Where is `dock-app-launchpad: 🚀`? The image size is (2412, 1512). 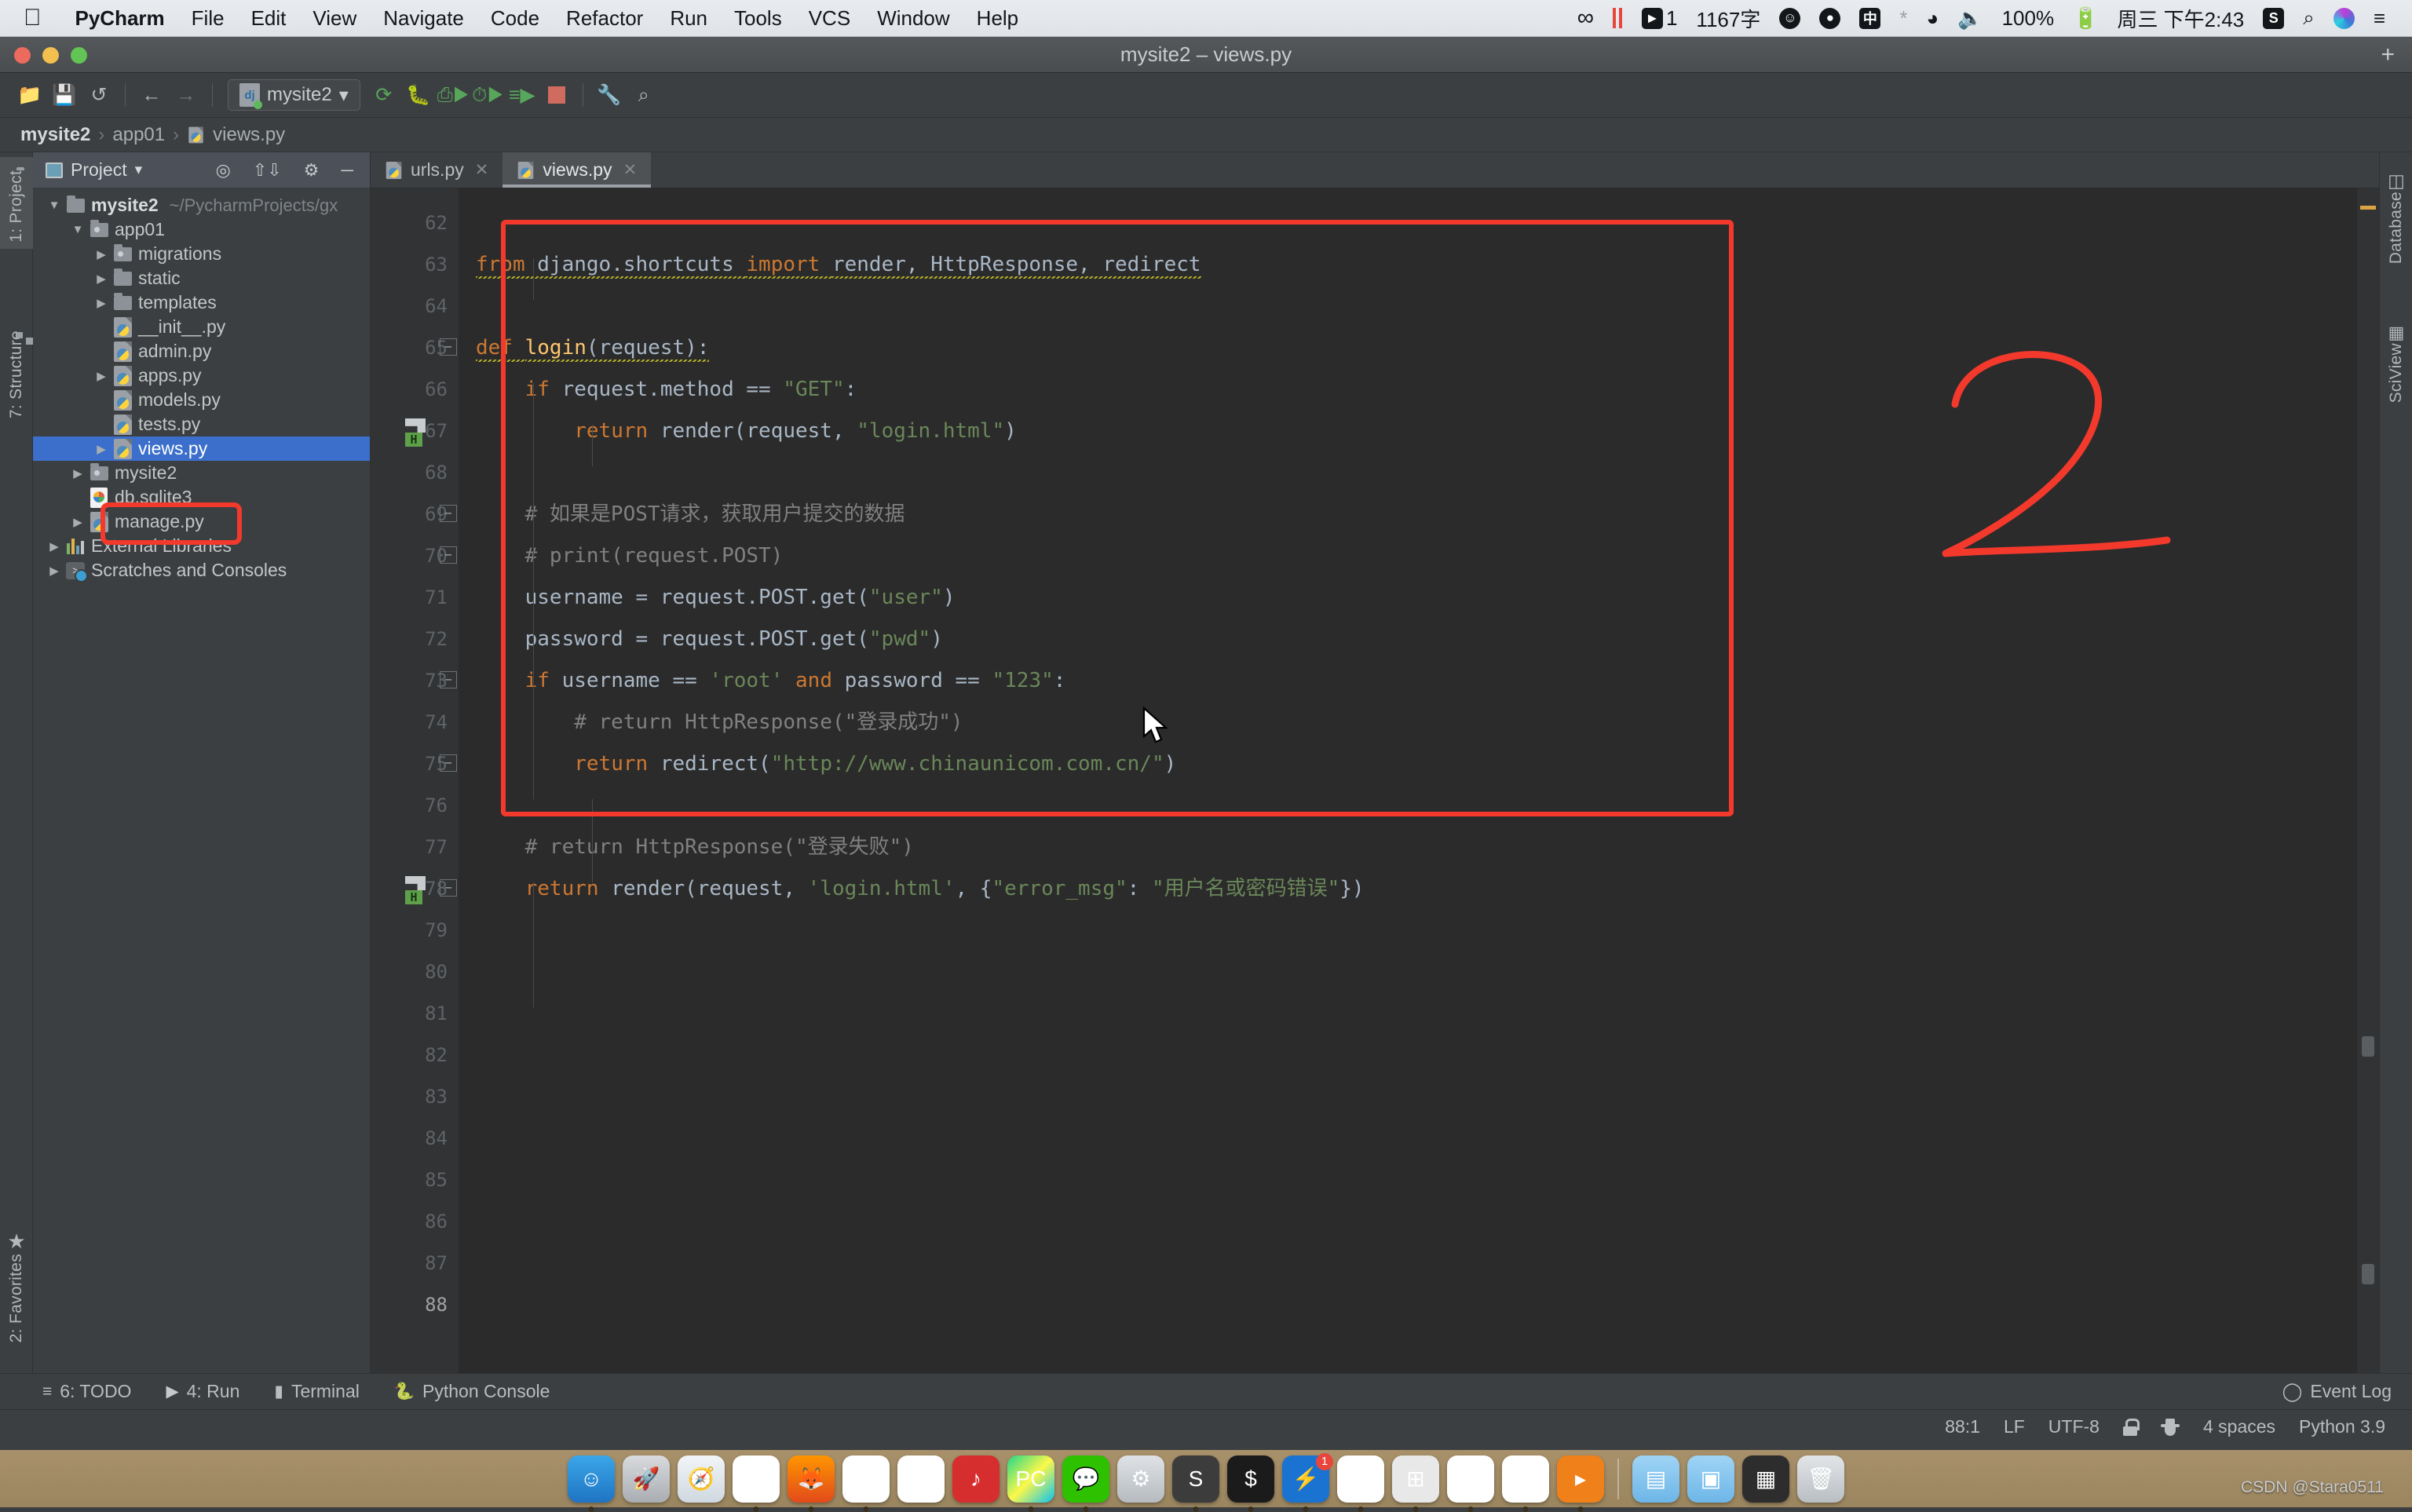
dock-app-launchpad: 🚀 is located at coordinates (646, 1479).